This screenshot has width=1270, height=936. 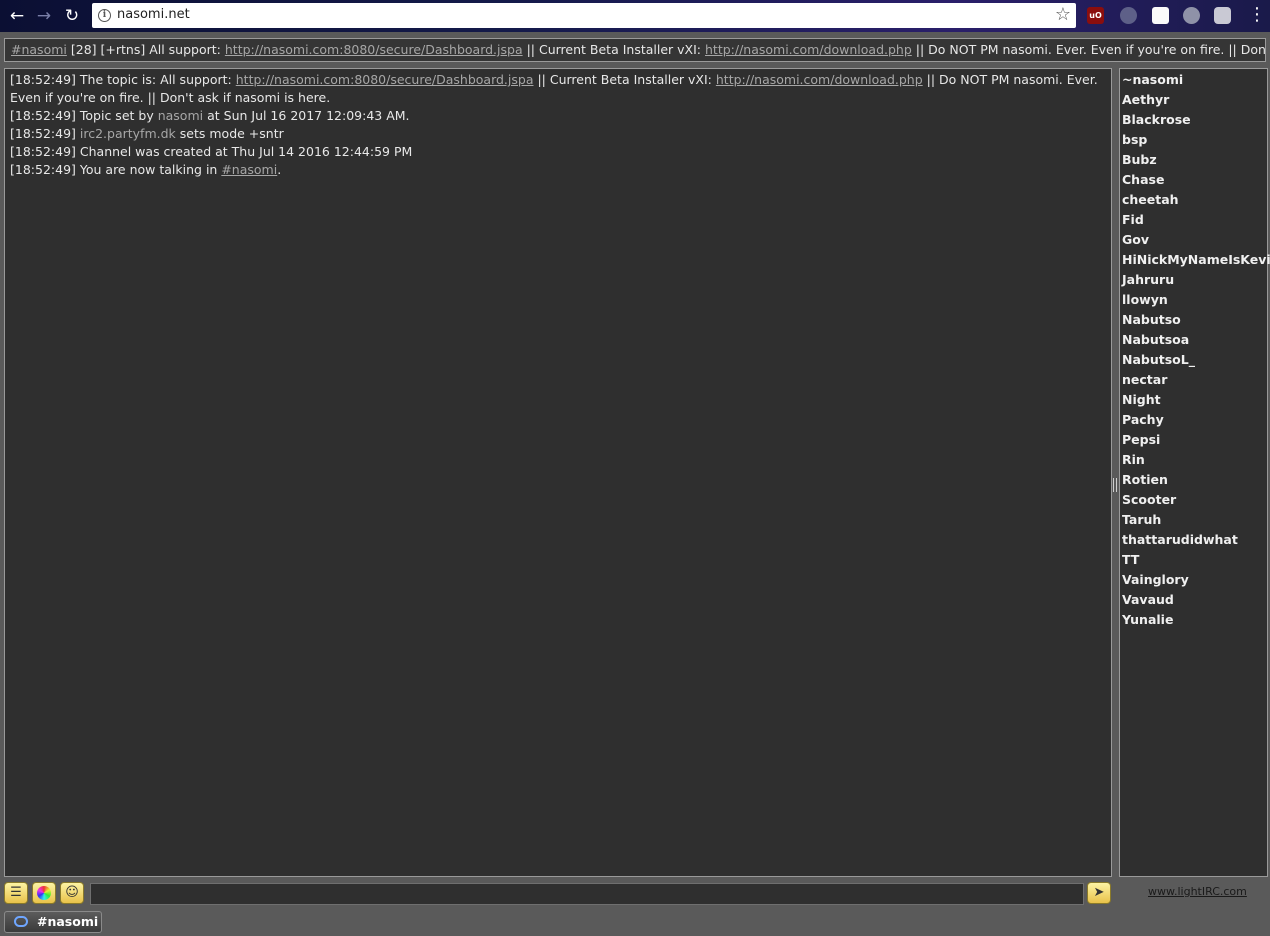 What do you see at coordinates (128, 133) in the screenshot?
I see `server-link: irc2.partyfm.dk` at bounding box center [128, 133].